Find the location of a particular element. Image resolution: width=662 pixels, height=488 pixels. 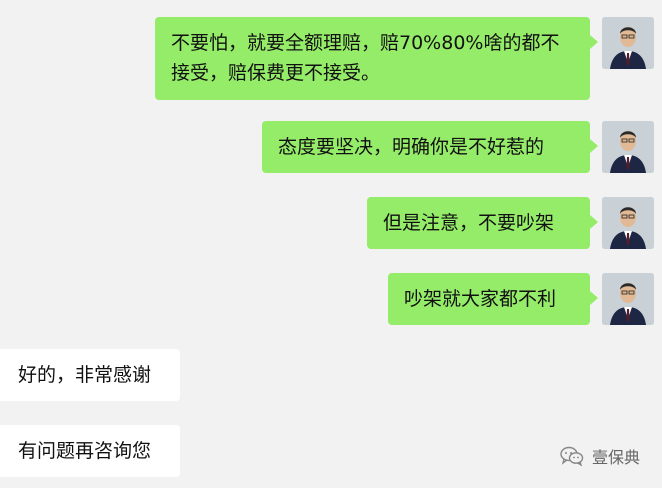

message-text: 态度要坚决，明确你是不好惹的 is located at coordinates (411, 147).